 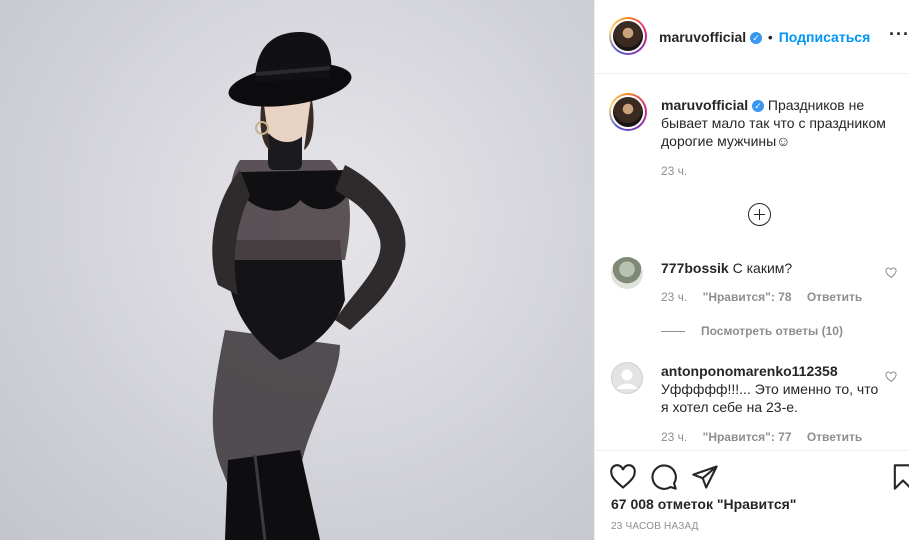 I want to click on header-author-line: maruvofficial ✓ • Подписаться, so click(x=764, y=37).